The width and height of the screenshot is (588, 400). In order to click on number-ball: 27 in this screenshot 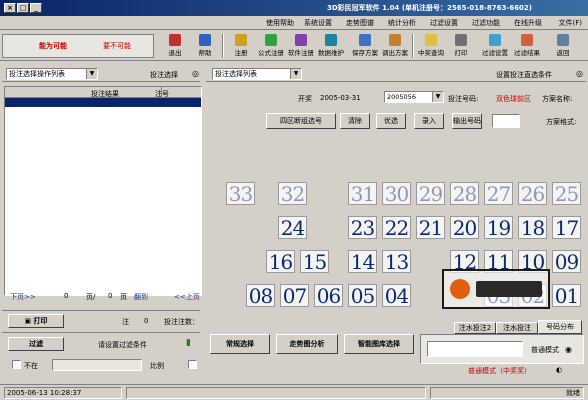, I will do `click(498, 193)`.